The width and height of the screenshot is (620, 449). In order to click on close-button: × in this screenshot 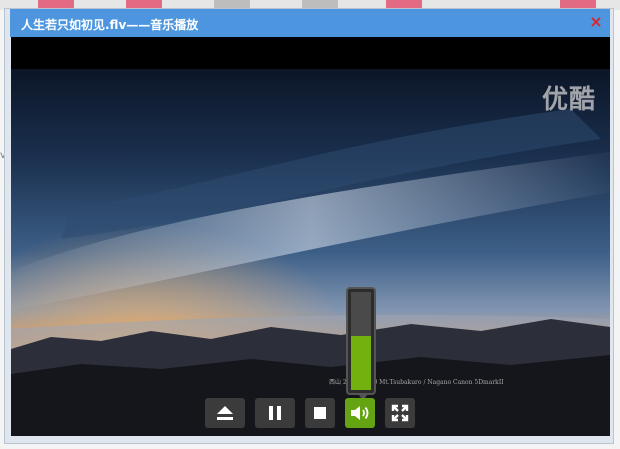, I will do `click(596, 22)`.